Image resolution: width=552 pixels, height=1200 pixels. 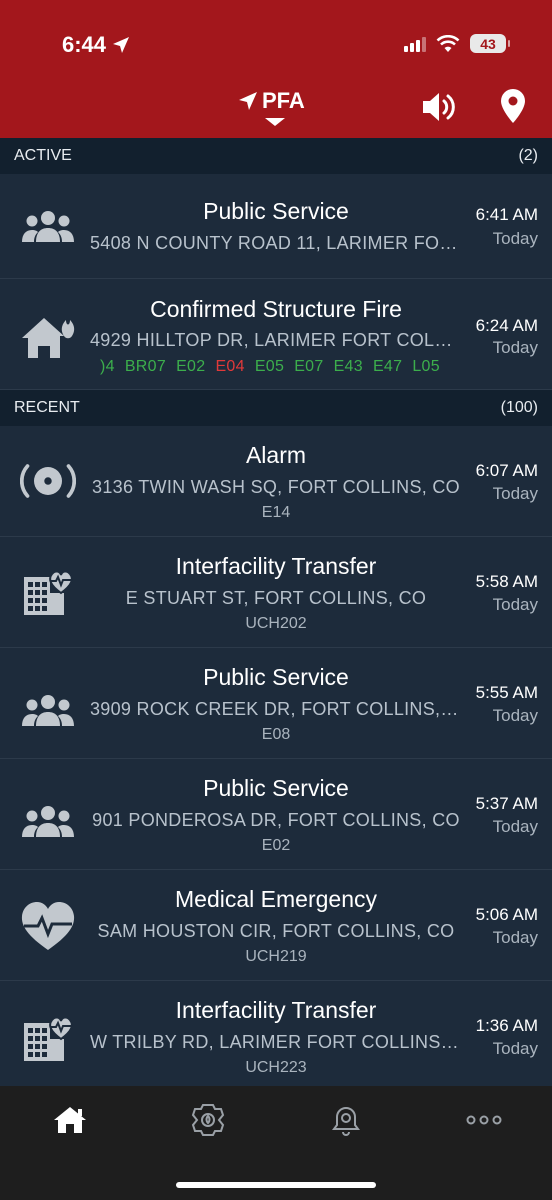 What do you see at coordinates (519, 407) in the screenshot?
I see `recent-section-count: (100)` at bounding box center [519, 407].